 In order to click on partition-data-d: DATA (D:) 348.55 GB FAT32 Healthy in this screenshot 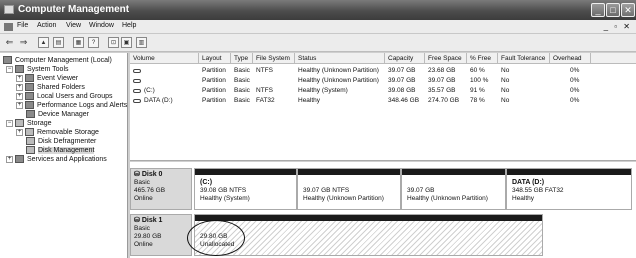, I will do `click(569, 189)`.